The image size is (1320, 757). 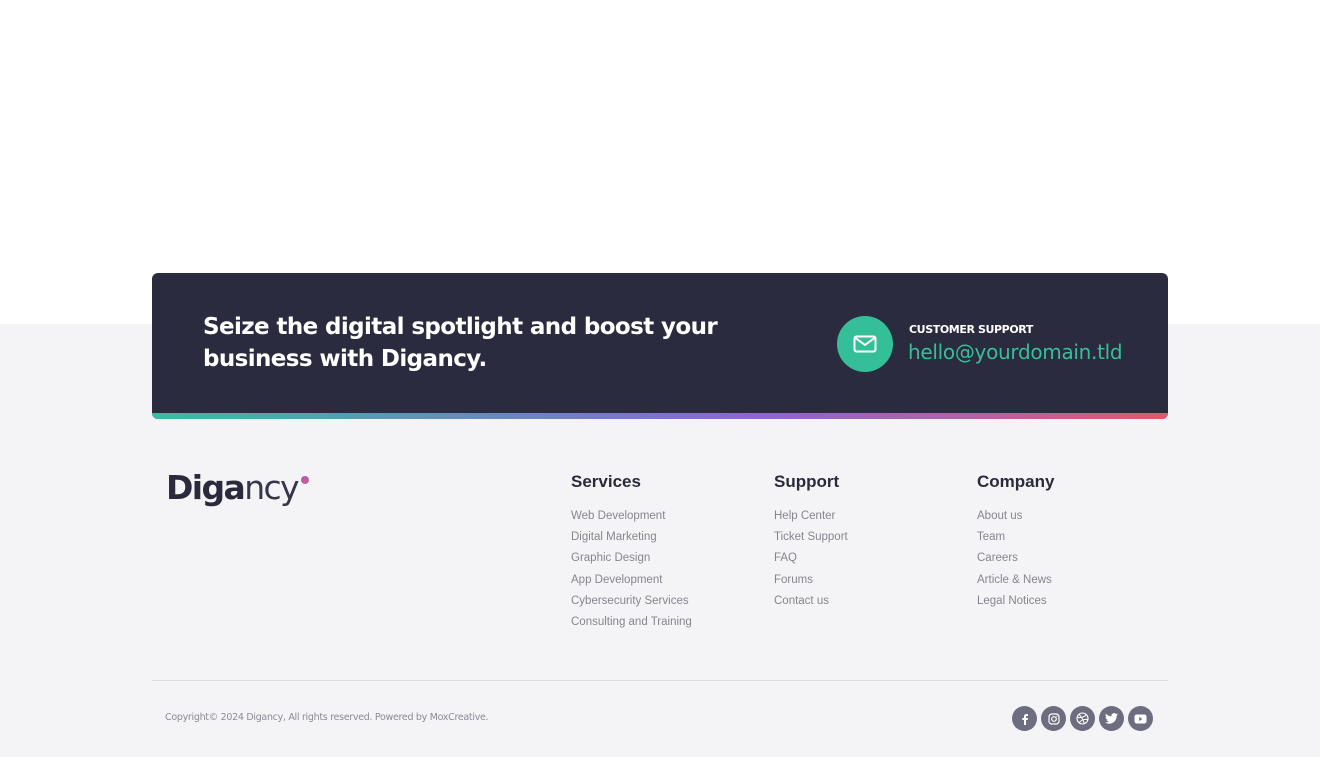 What do you see at coordinates (1015, 601) in the screenshot?
I see `link-legal-notices: Legal Notices` at bounding box center [1015, 601].